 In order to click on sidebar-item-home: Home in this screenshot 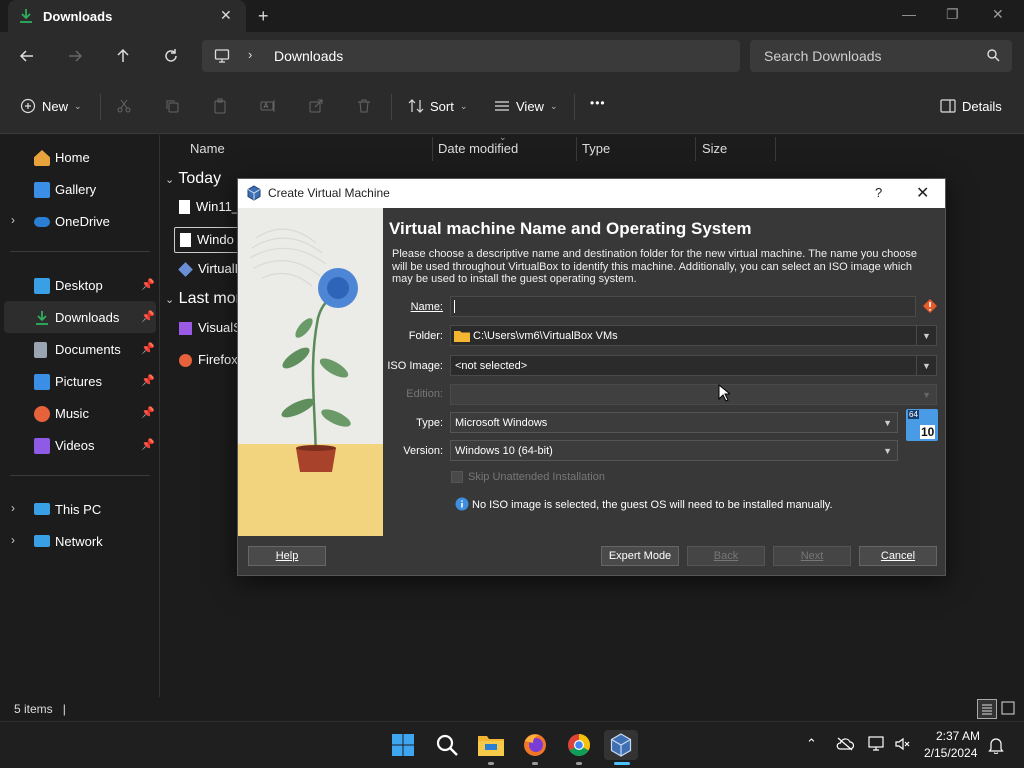, I will do `click(79, 157)`.